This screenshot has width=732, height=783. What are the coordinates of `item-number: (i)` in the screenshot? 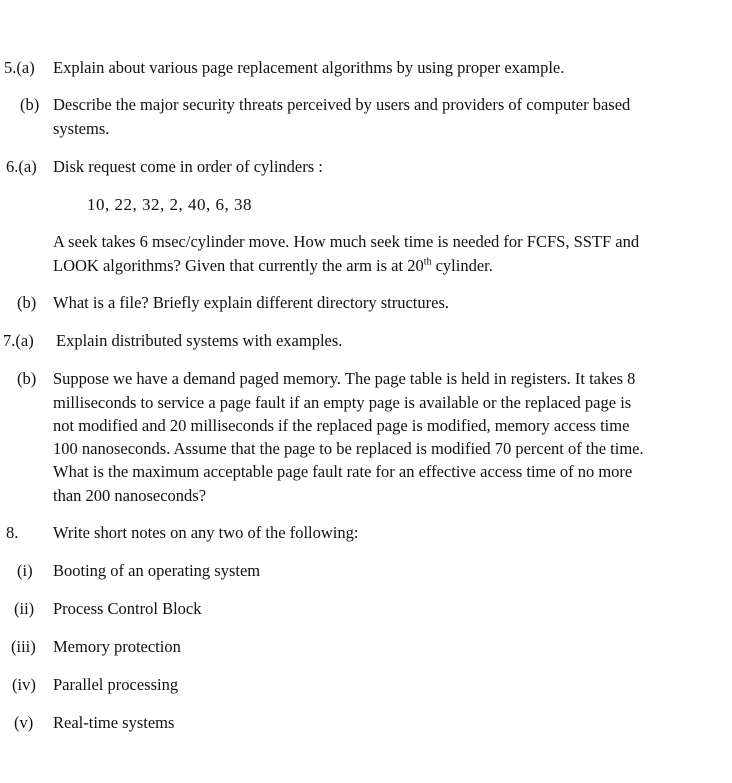 It's located at (25, 570).